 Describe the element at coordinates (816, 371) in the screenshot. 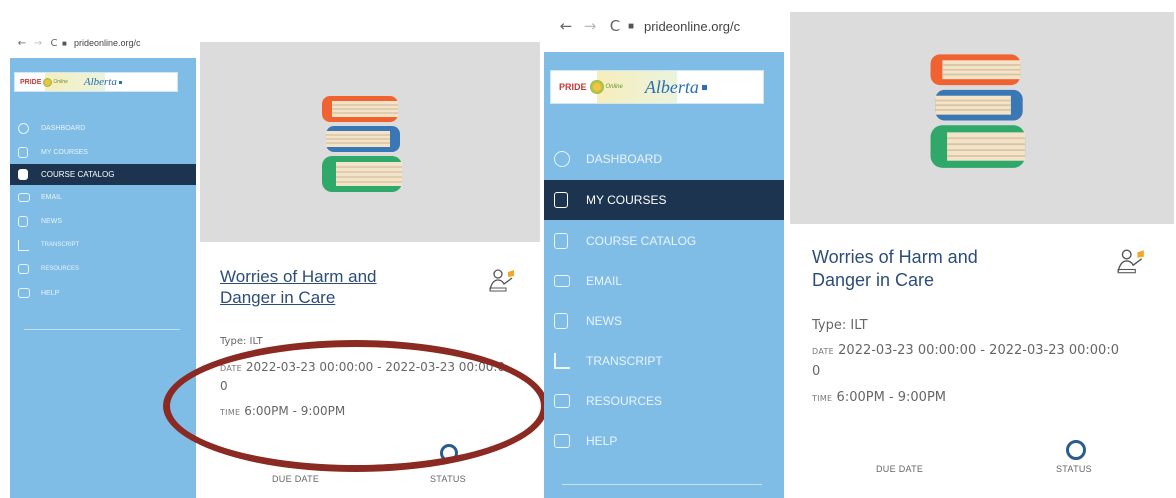

I see `course-date-wrap: 0` at that location.